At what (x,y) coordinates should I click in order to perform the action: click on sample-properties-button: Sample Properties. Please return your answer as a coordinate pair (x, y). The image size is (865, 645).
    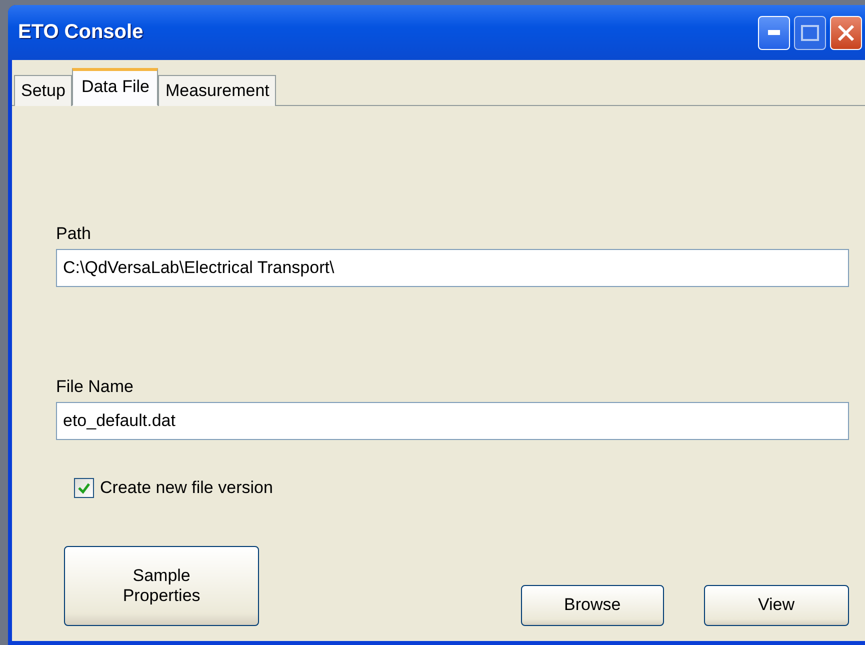
    Looking at the image, I should click on (162, 586).